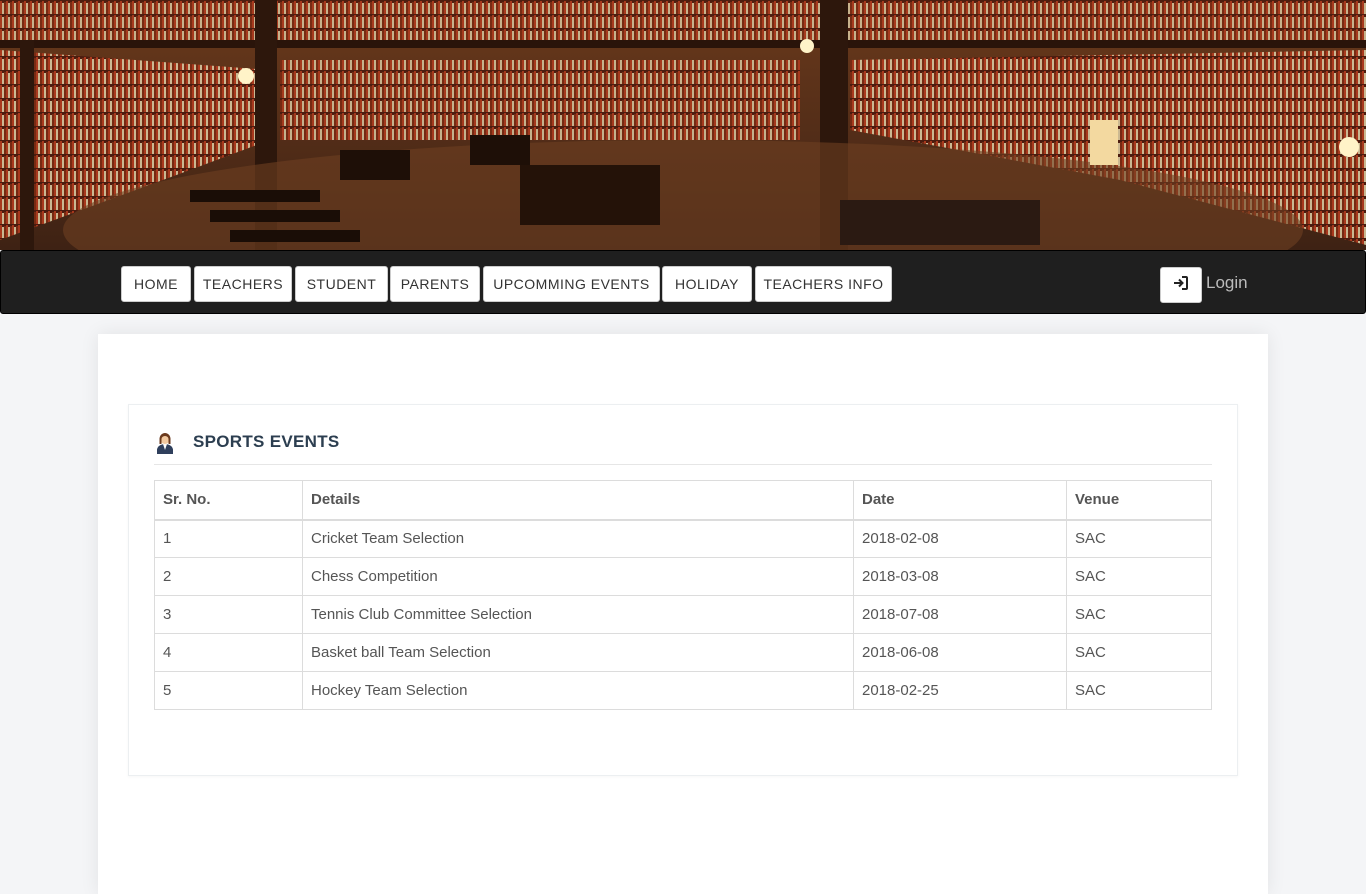 This screenshot has height=894, width=1366. What do you see at coordinates (960, 652) in the screenshot?
I see `cell-date: 2018-06-08` at bounding box center [960, 652].